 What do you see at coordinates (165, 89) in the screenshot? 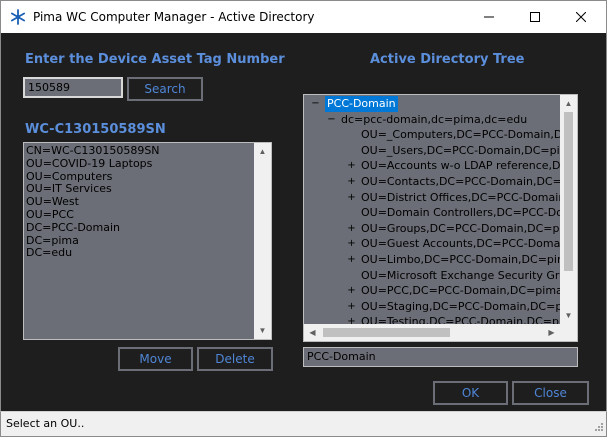
I see `search-button: Search` at bounding box center [165, 89].